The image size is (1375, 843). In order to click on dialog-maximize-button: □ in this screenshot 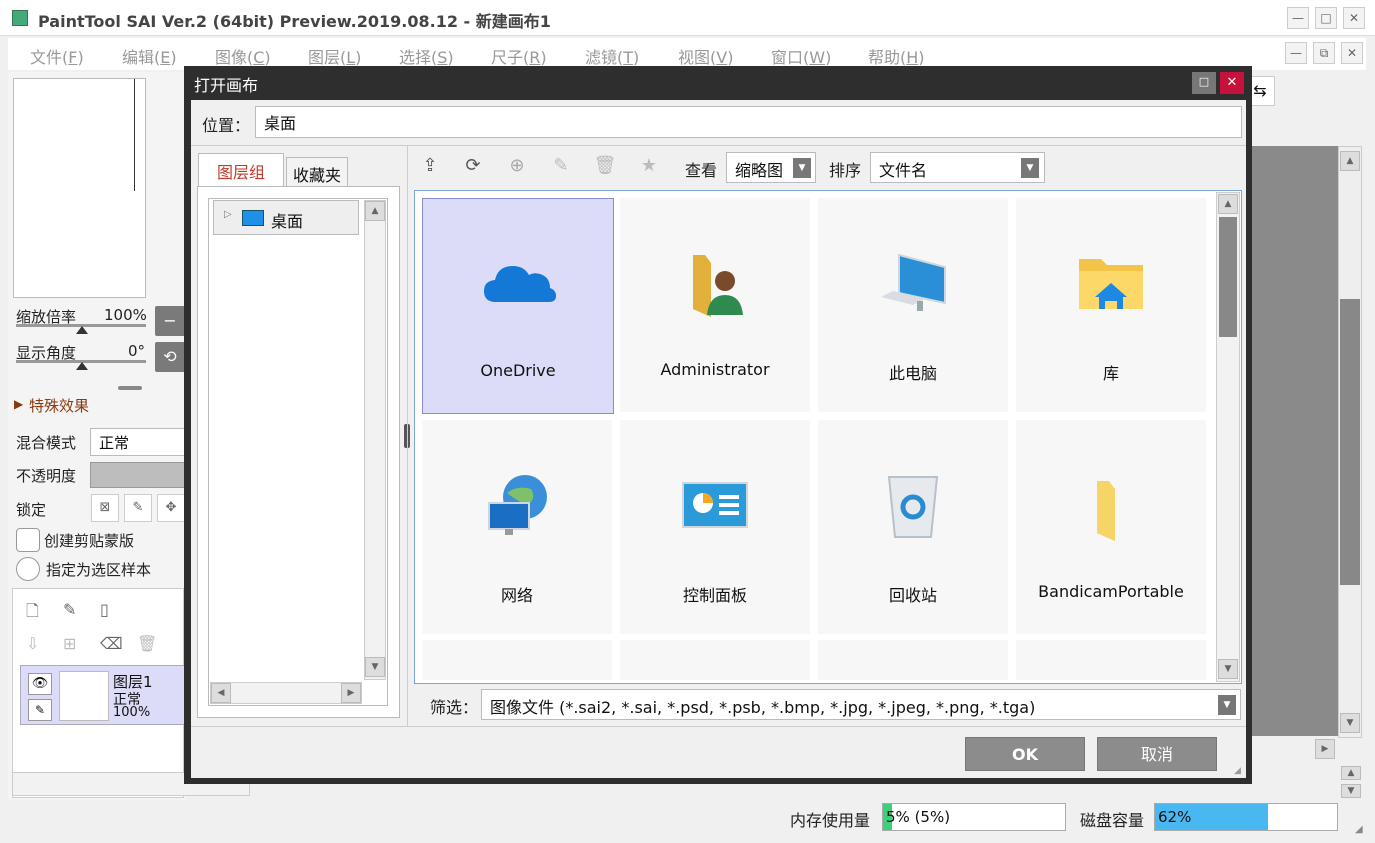, I will do `click(1204, 83)`.